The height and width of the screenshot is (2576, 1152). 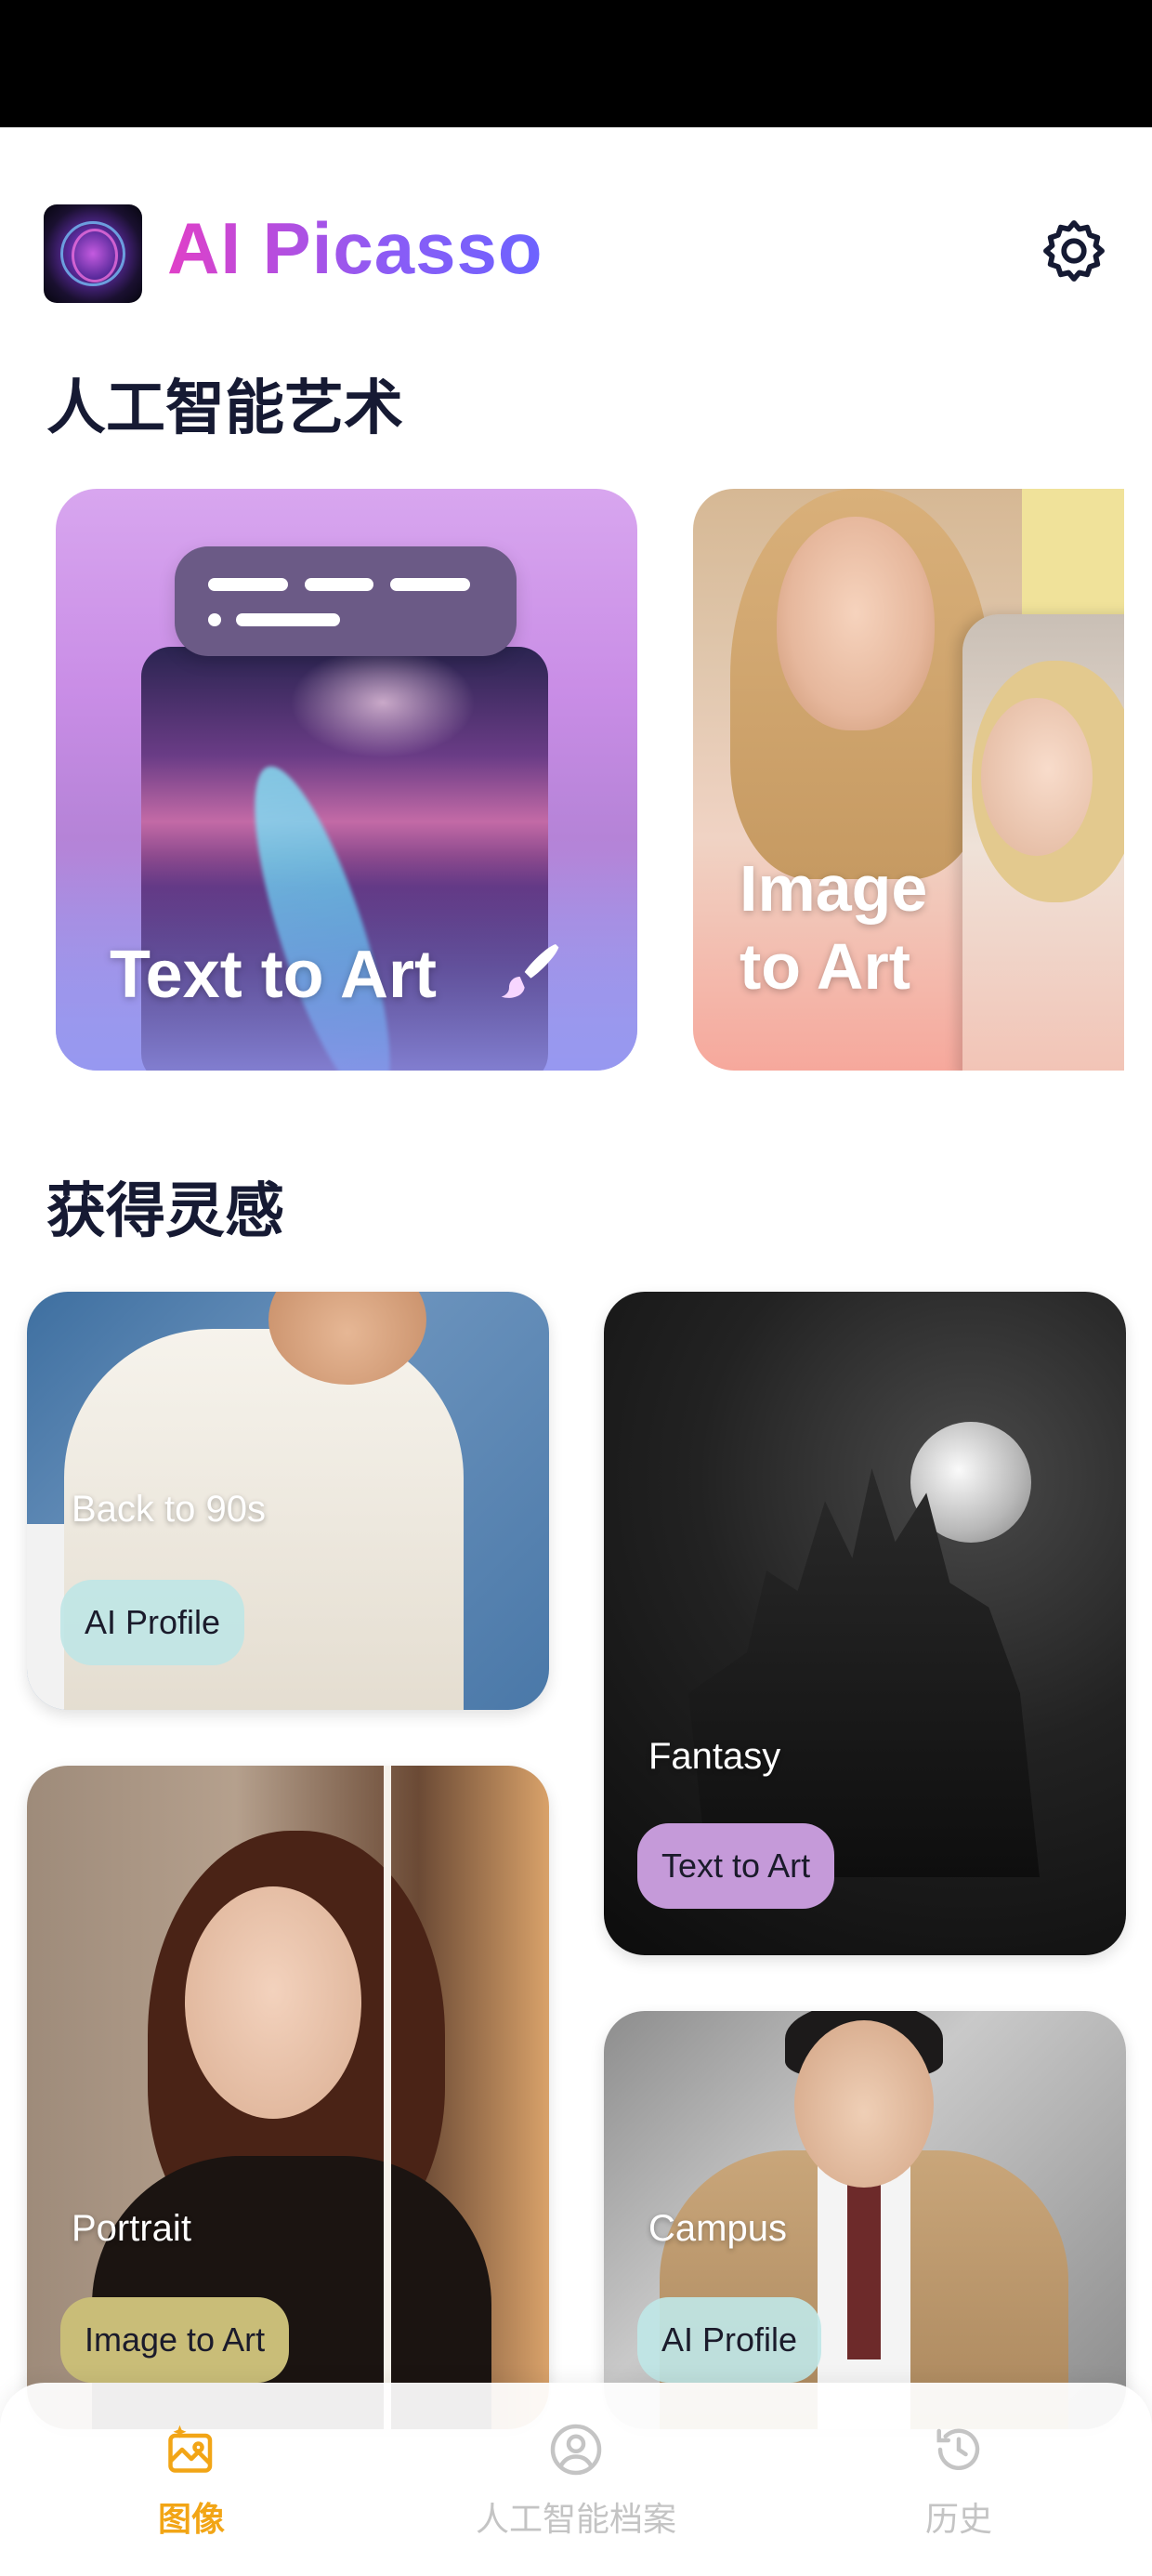 What do you see at coordinates (714, 1756) in the screenshot?
I see `inspiration-title: Fantasy` at bounding box center [714, 1756].